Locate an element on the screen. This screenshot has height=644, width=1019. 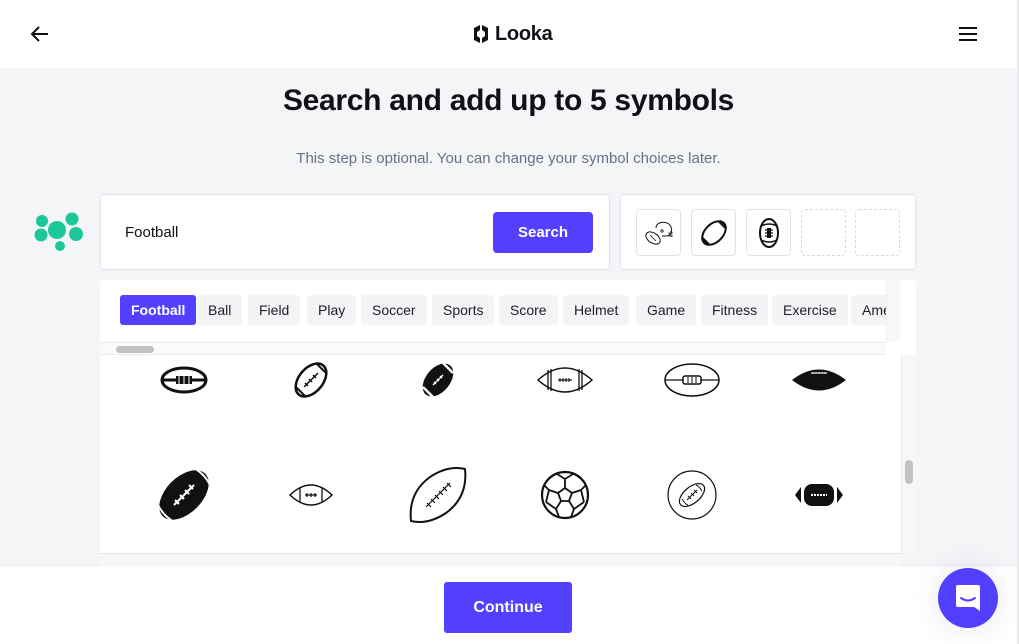
chip-field: Field is located at coordinates (274, 310).